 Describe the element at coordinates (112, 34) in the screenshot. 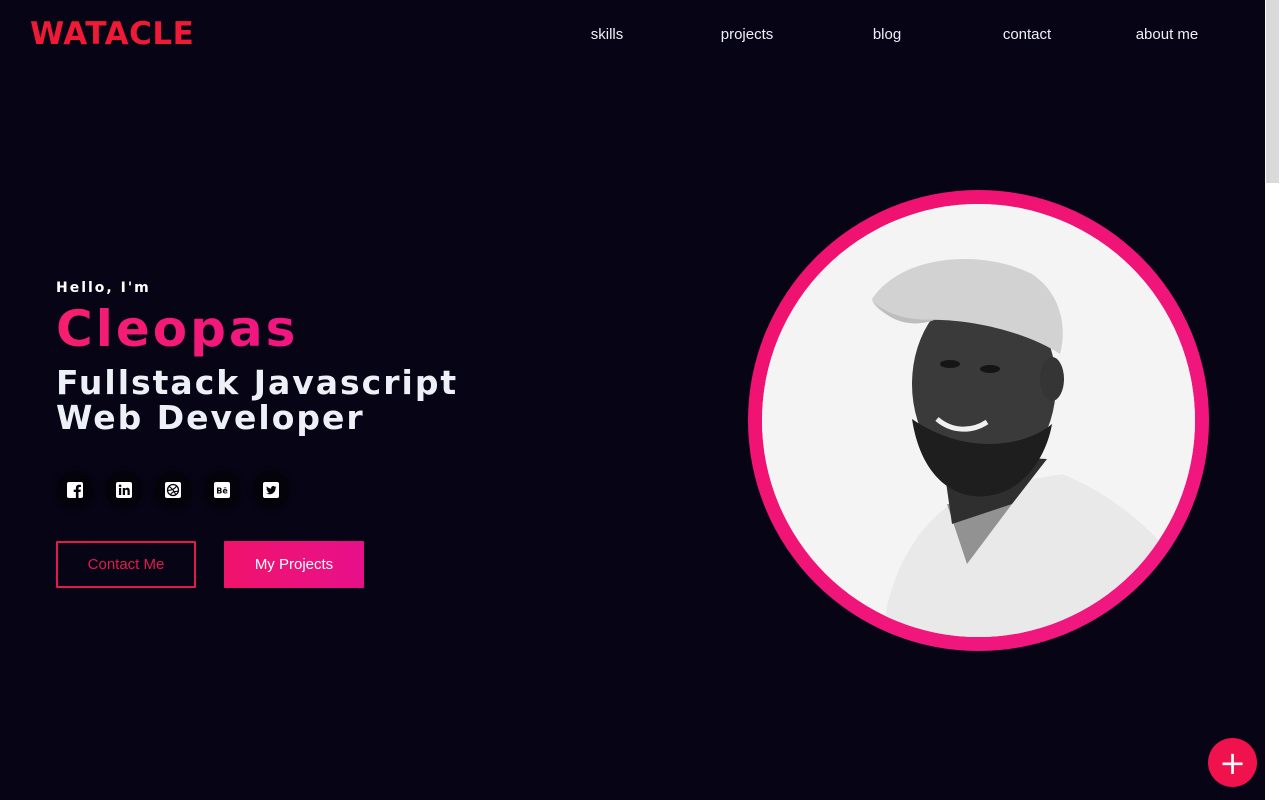

I see `site-logo: WATACLE` at that location.